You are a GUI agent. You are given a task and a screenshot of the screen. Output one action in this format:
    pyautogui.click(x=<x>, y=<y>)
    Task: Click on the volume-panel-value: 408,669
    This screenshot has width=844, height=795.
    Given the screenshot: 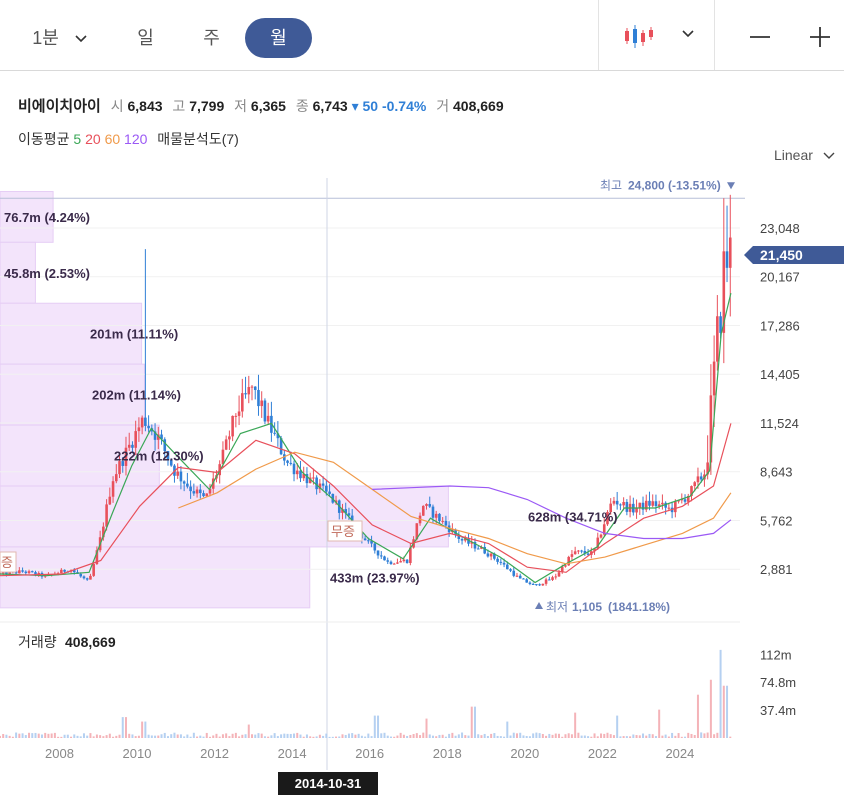 What is the action you would take?
    pyautogui.click(x=90, y=642)
    